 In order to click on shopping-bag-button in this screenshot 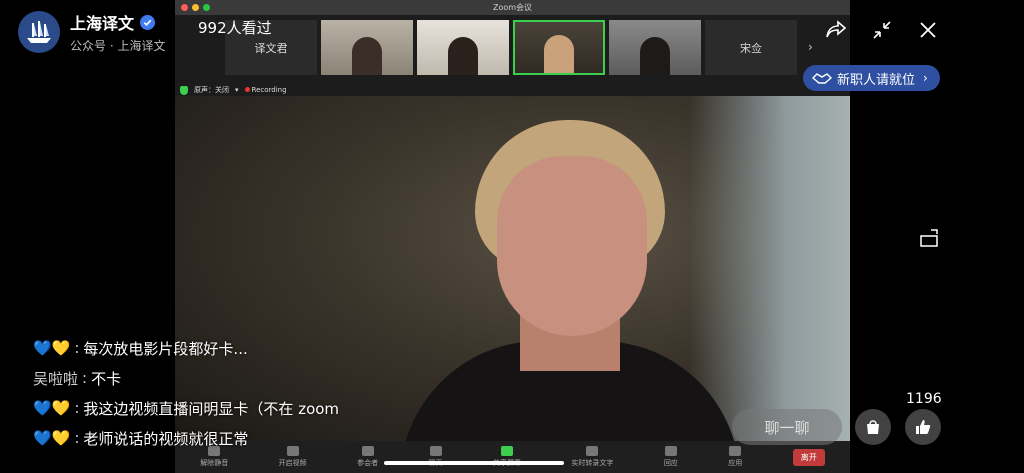, I will do `click(873, 427)`.